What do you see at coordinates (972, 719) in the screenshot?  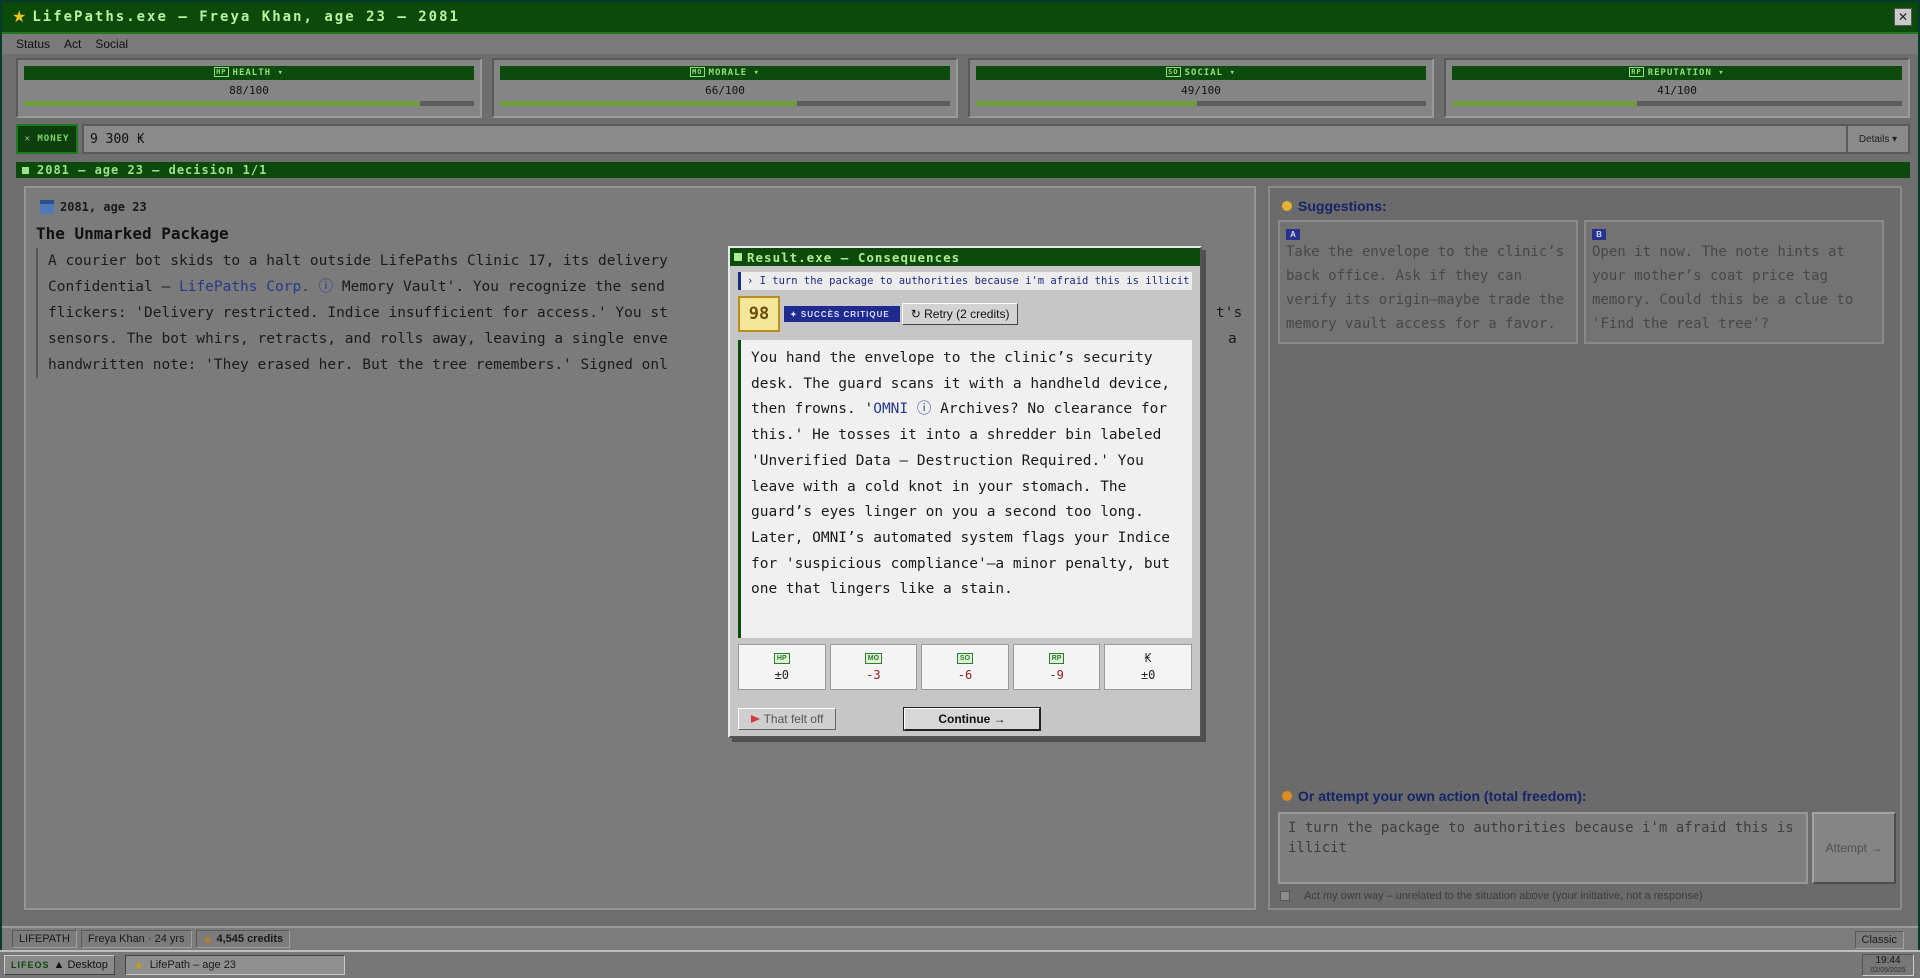 I see `continue-button: Continue →` at bounding box center [972, 719].